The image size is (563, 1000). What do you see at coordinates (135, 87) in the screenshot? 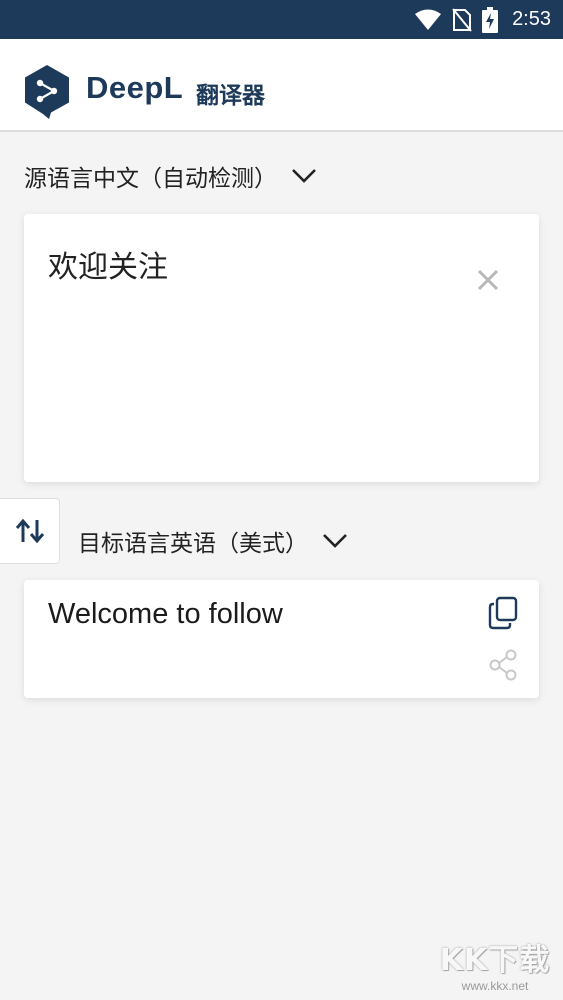
I see `brand-name: DeepL` at bounding box center [135, 87].